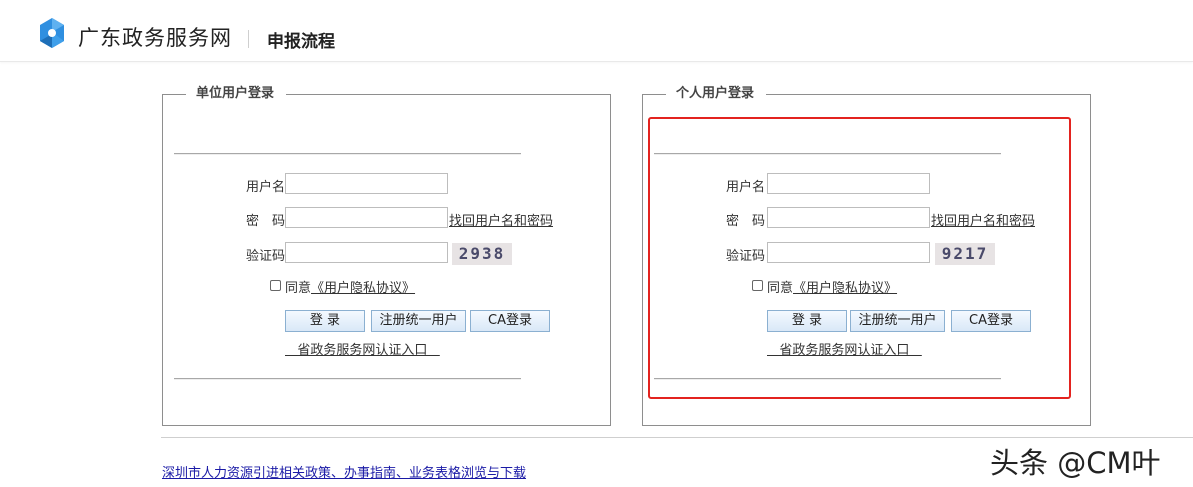  Describe the element at coordinates (991, 321) in the screenshot. I see `personal-ca-login-button: CA登录` at that location.